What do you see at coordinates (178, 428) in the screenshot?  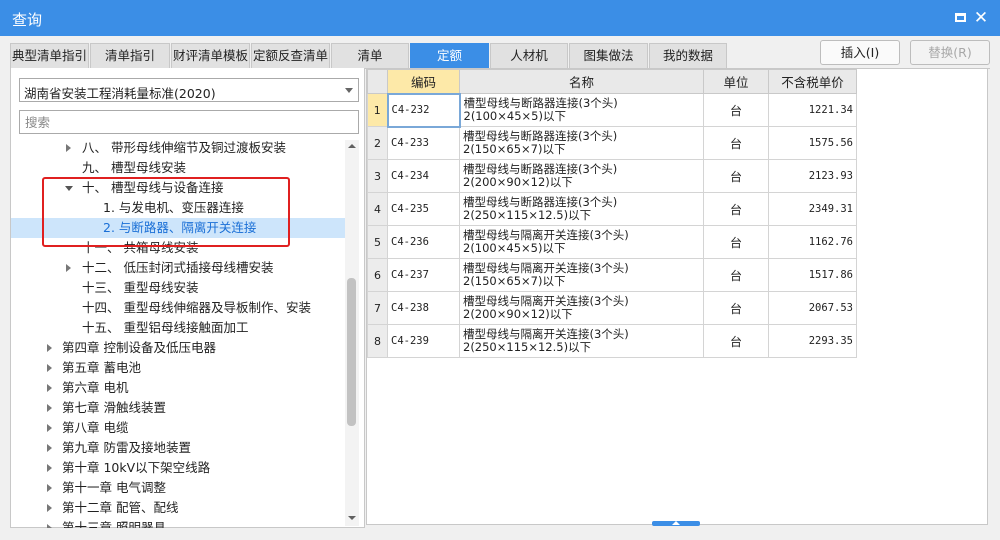 I see `tree-item: 第八章 电缆` at bounding box center [178, 428].